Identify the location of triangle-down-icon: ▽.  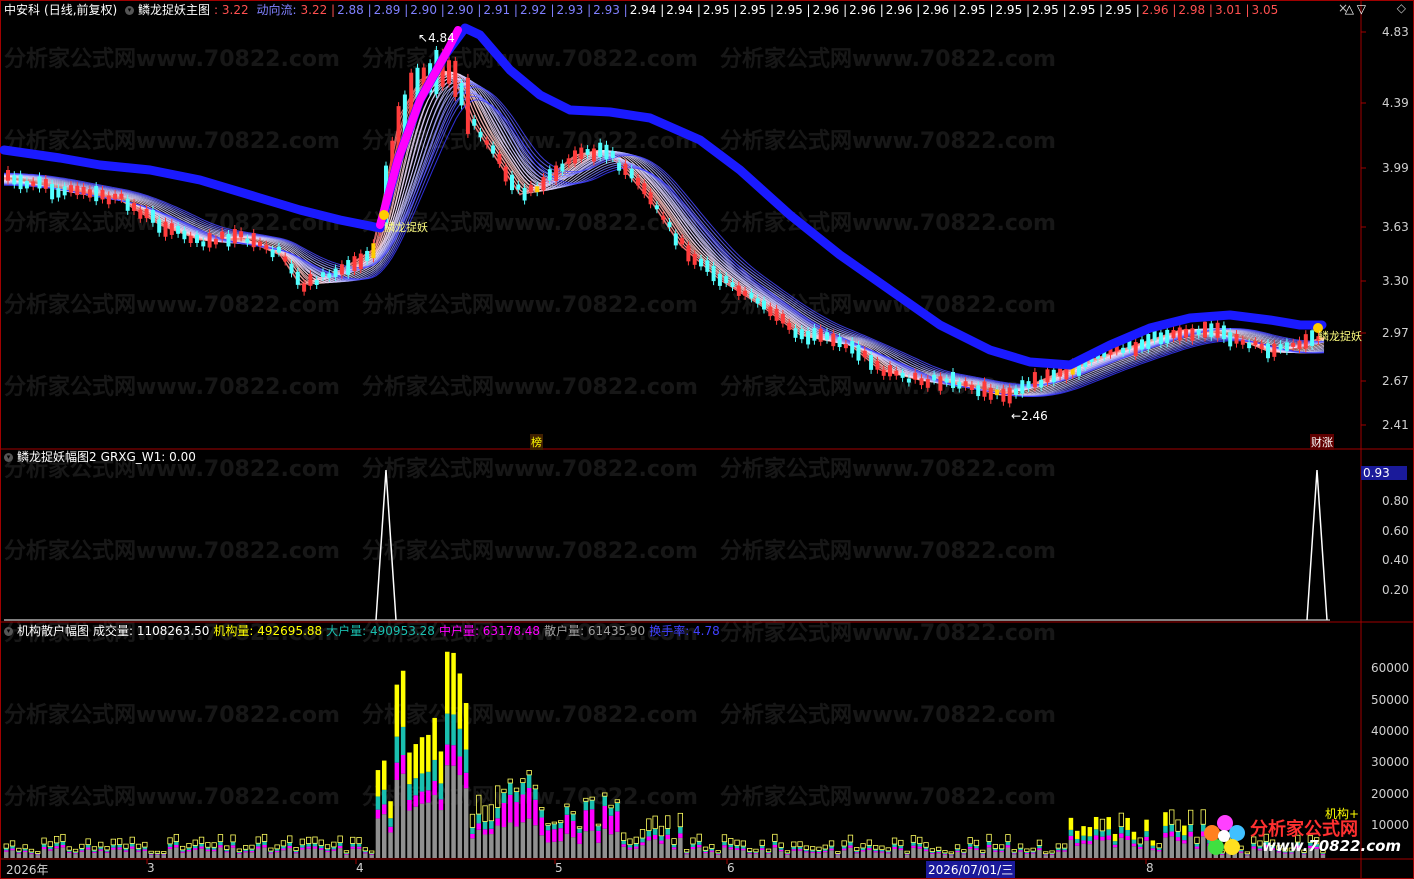
(1361, 9).